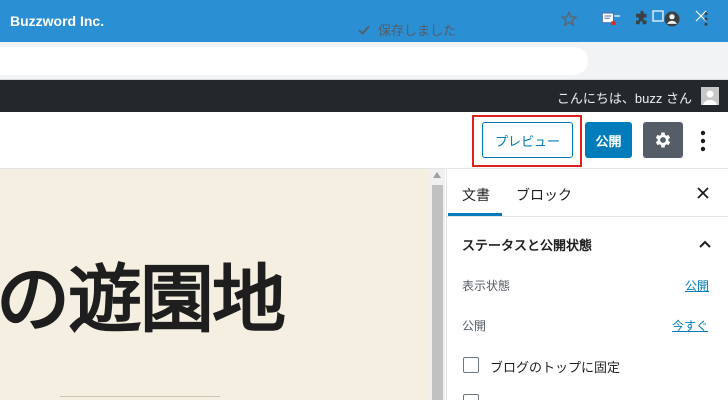  Describe the element at coordinates (294, 61) in the screenshot. I see `address-bar` at that location.